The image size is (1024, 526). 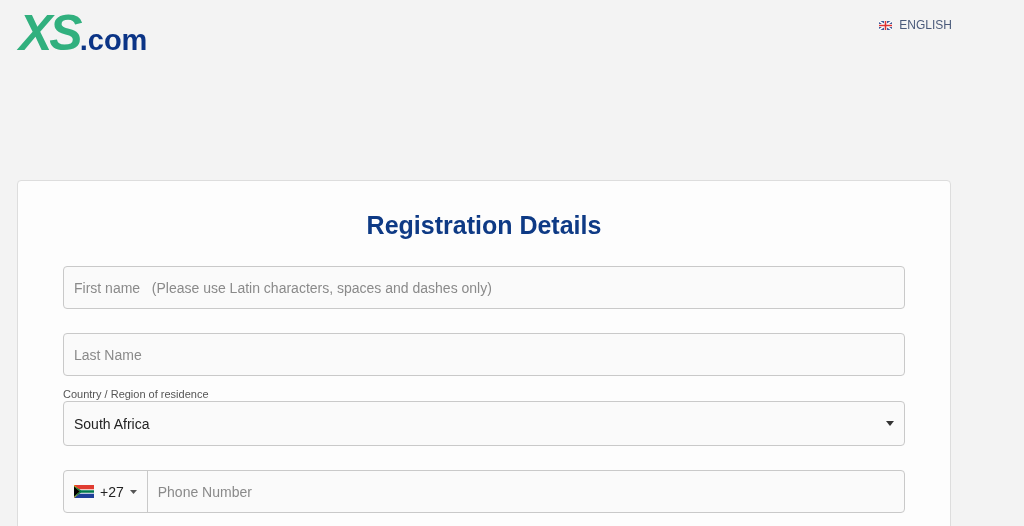 What do you see at coordinates (484, 354) in the screenshot?
I see `last-name-field: Last Name` at bounding box center [484, 354].